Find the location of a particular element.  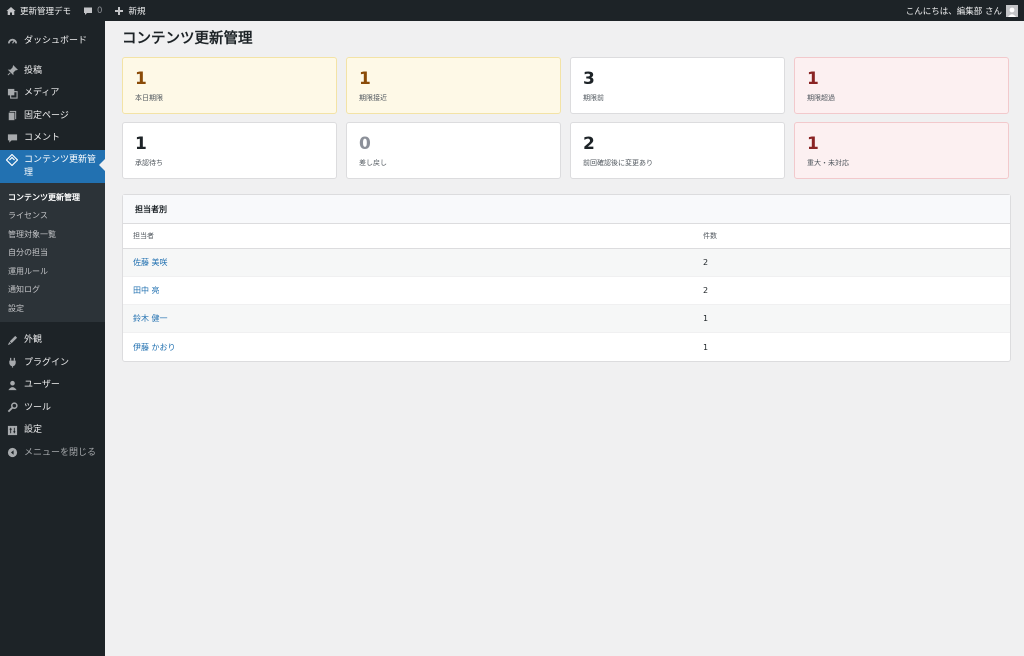

submenu-item-rules: 運用ルール is located at coordinates (52, 272).